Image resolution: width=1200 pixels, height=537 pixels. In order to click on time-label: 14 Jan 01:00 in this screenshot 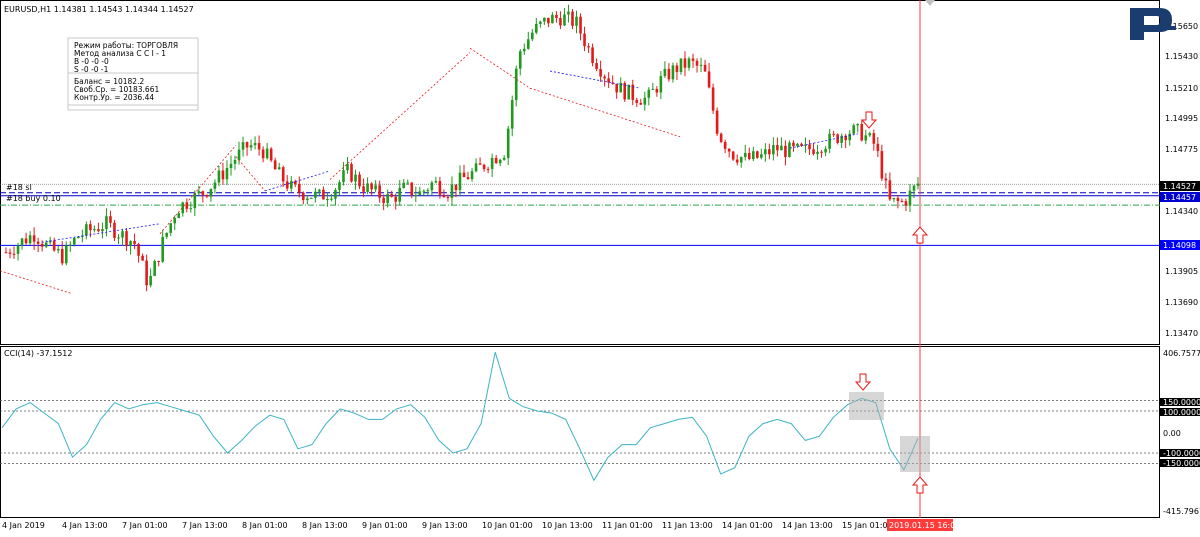, I will do `click(747, 525)`.